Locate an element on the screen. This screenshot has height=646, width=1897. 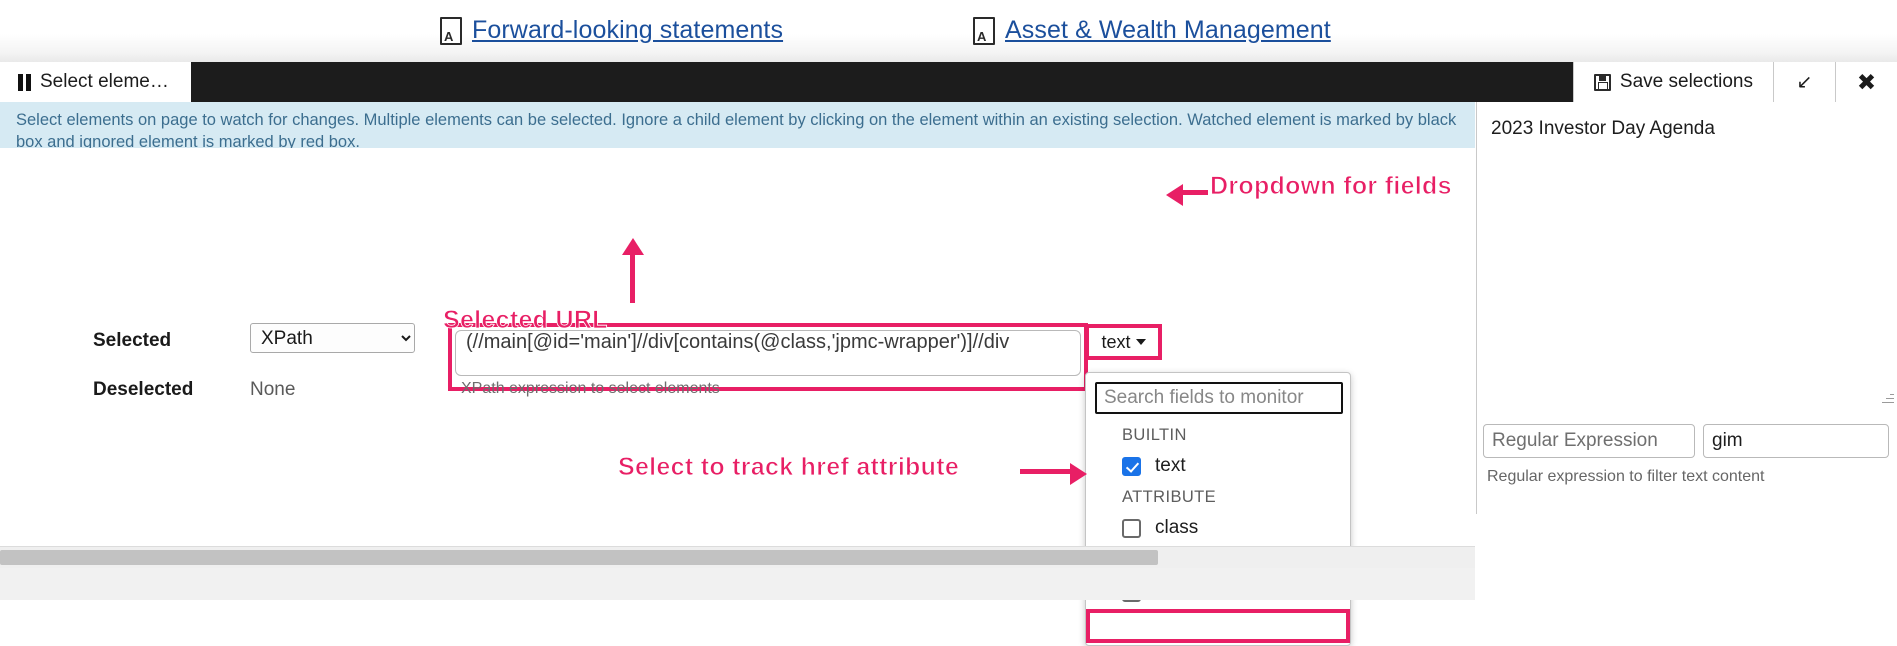
fields-dropdown-button: text is located at coordinates (1123, 342).